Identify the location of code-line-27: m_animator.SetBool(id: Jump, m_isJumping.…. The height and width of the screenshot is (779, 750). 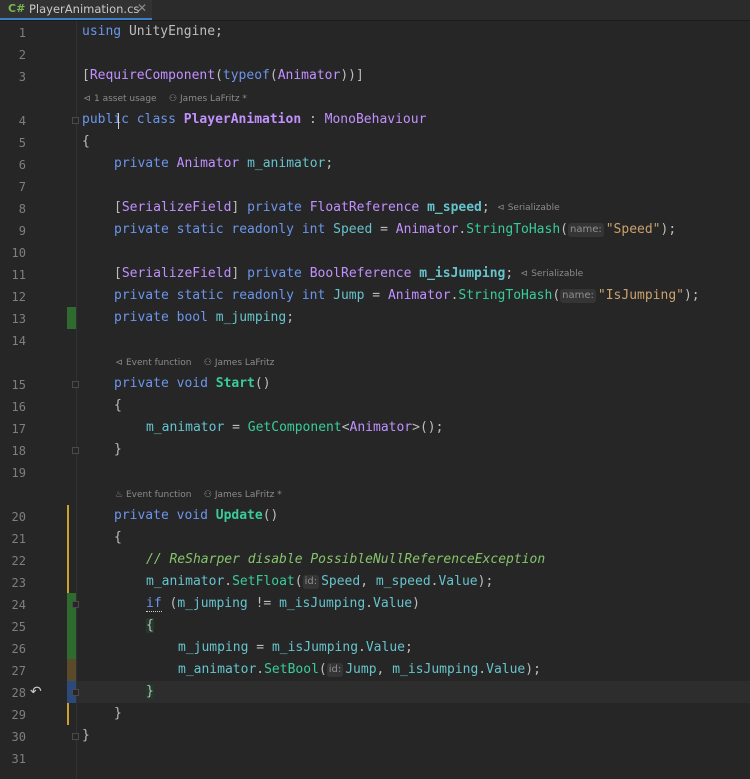
(359, 670).